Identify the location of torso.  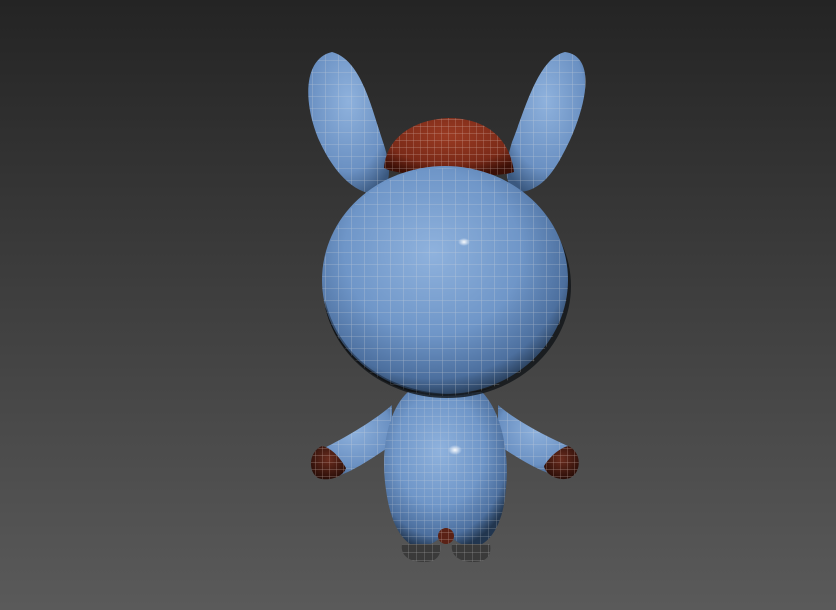
(445, 469).